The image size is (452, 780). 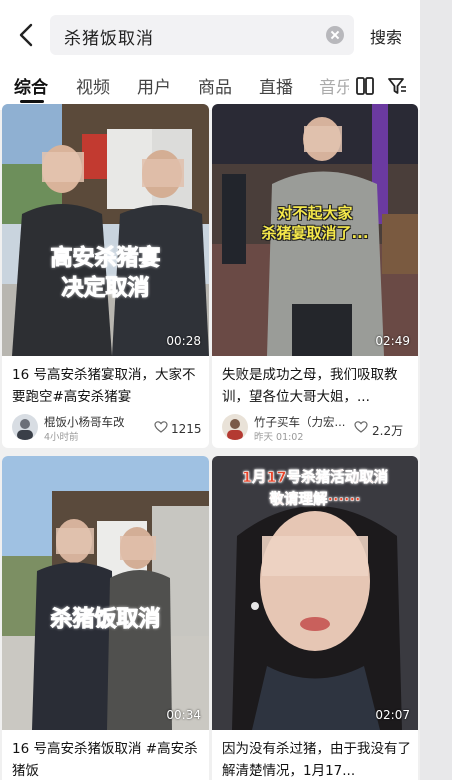 I want to click on author-name: 棍饭小杨哥车改, so click(x=84, y=422).